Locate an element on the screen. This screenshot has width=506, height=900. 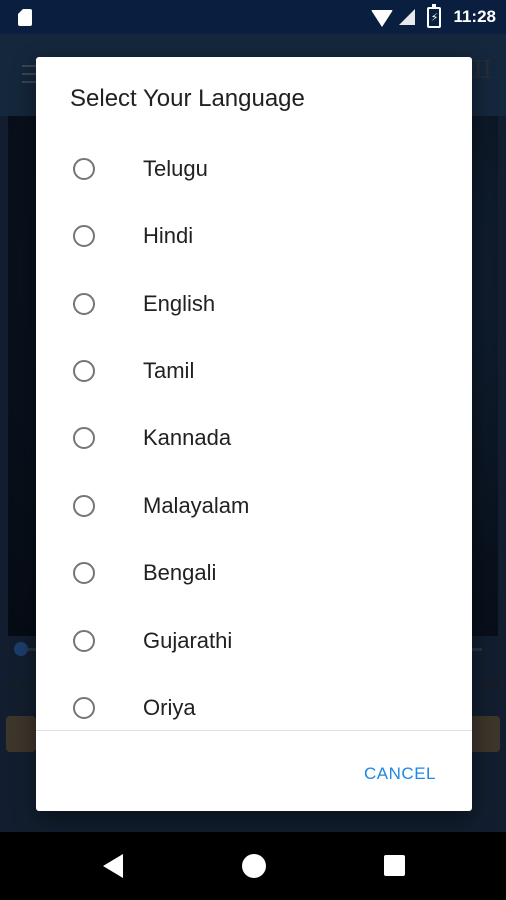
dialog-divider is located at coordinates (254, 730).